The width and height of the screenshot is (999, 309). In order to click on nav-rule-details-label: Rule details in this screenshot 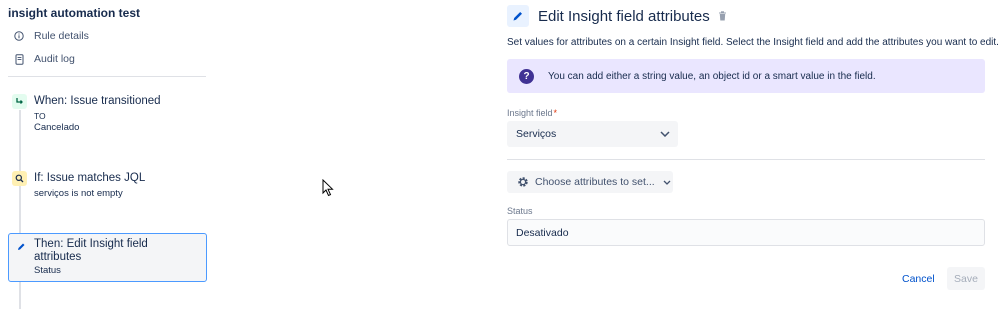, I will do `click(61, 36)`.